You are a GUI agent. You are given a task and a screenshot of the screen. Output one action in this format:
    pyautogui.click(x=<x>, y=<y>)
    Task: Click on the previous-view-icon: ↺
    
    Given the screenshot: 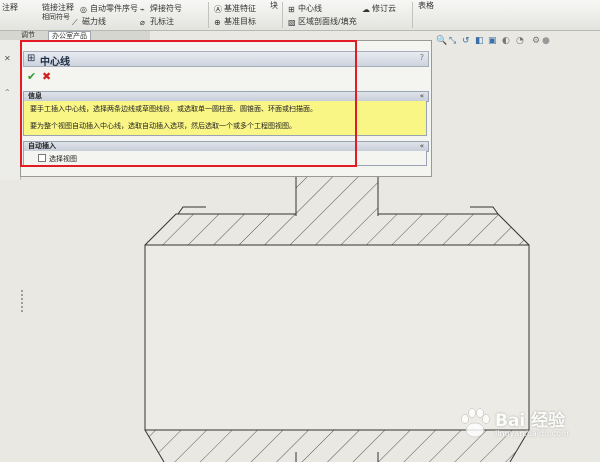 What is the action you would take?
    pyautogui.click(x=466, y=41)
    